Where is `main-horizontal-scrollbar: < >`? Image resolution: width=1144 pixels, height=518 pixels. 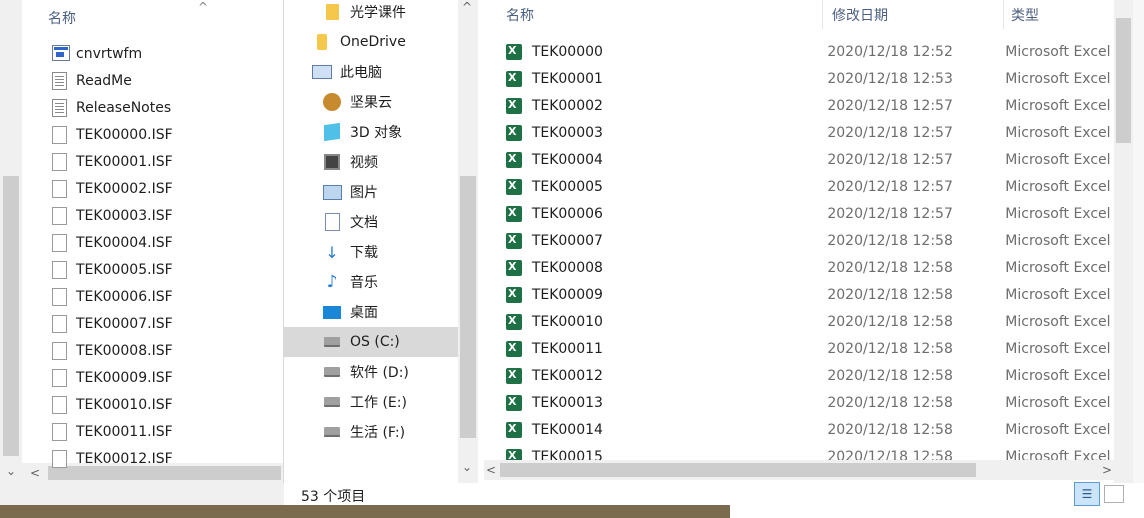 main-horizontal-scrollbar: < > is located at coordinates (799, 470).